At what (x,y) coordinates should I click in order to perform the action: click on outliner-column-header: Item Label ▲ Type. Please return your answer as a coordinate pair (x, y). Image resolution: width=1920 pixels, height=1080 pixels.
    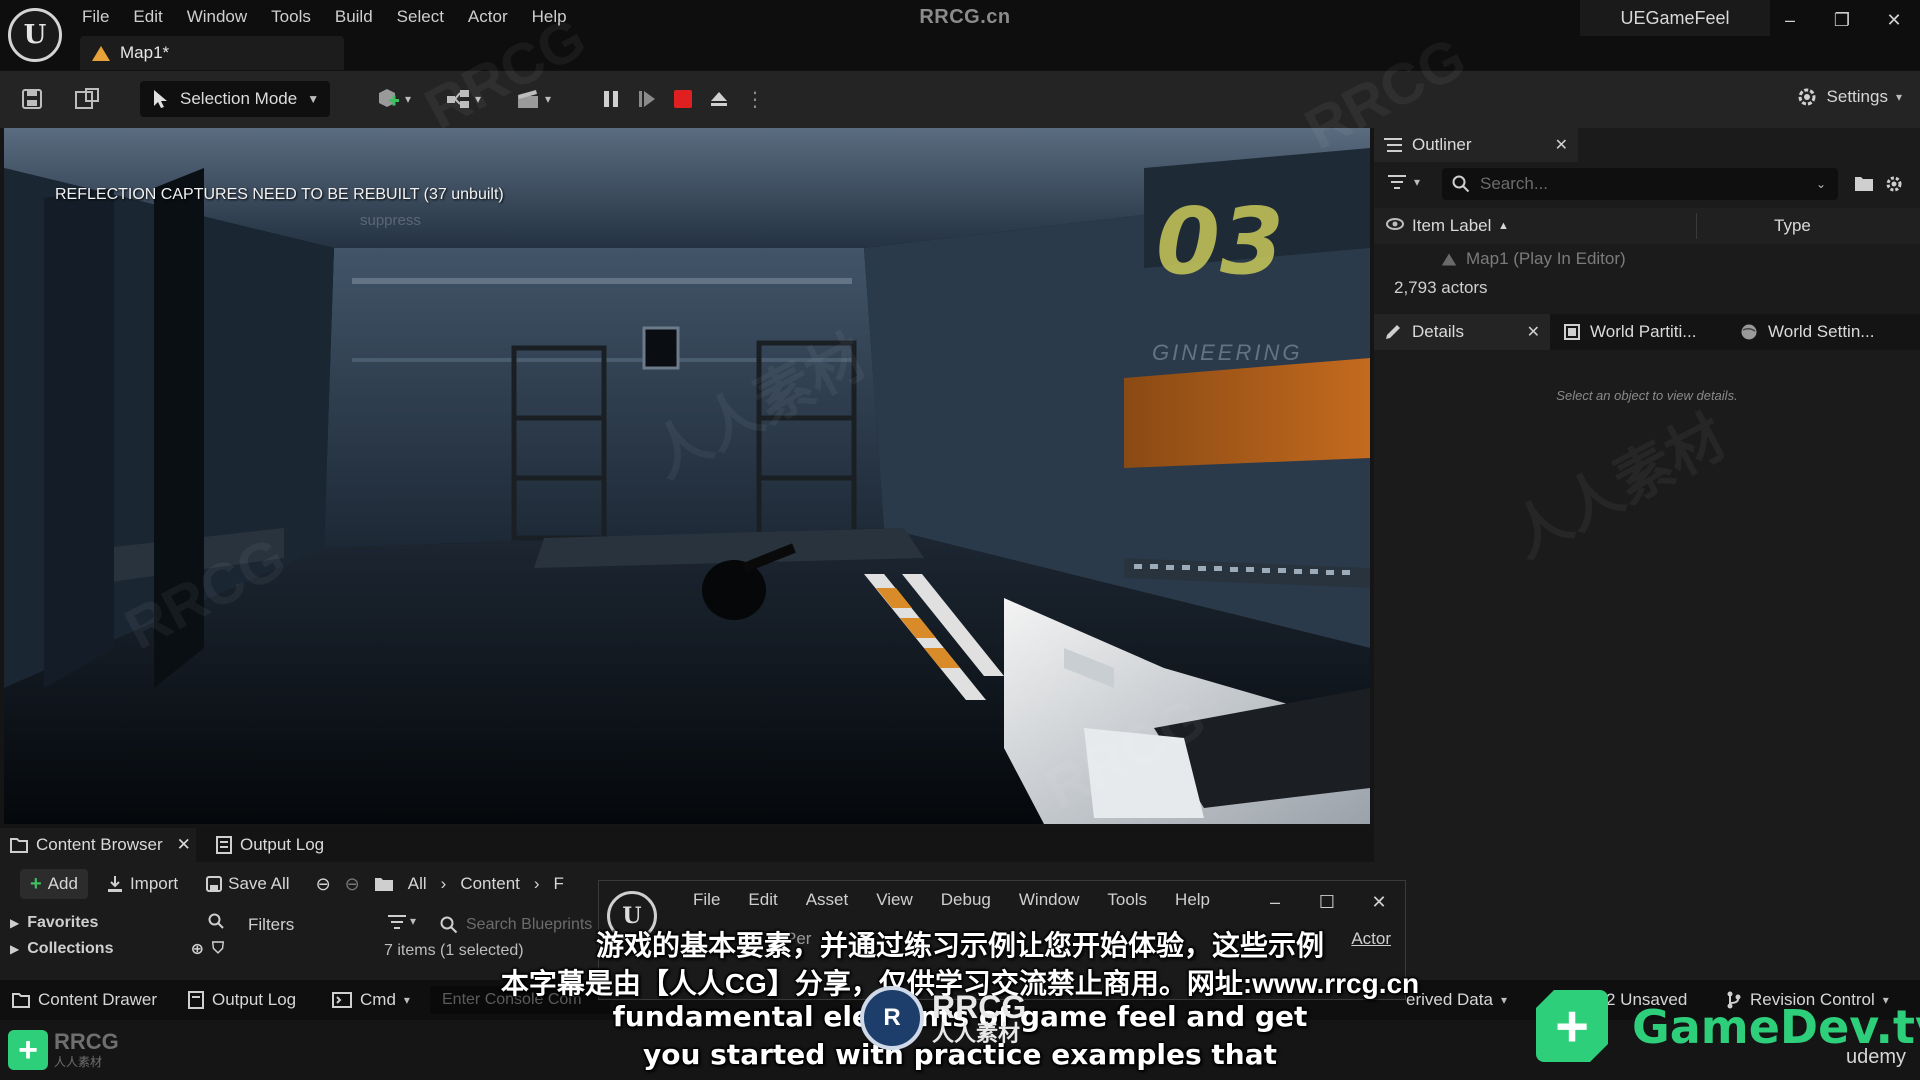
    Looking at the image, I should click on (1647, 226).